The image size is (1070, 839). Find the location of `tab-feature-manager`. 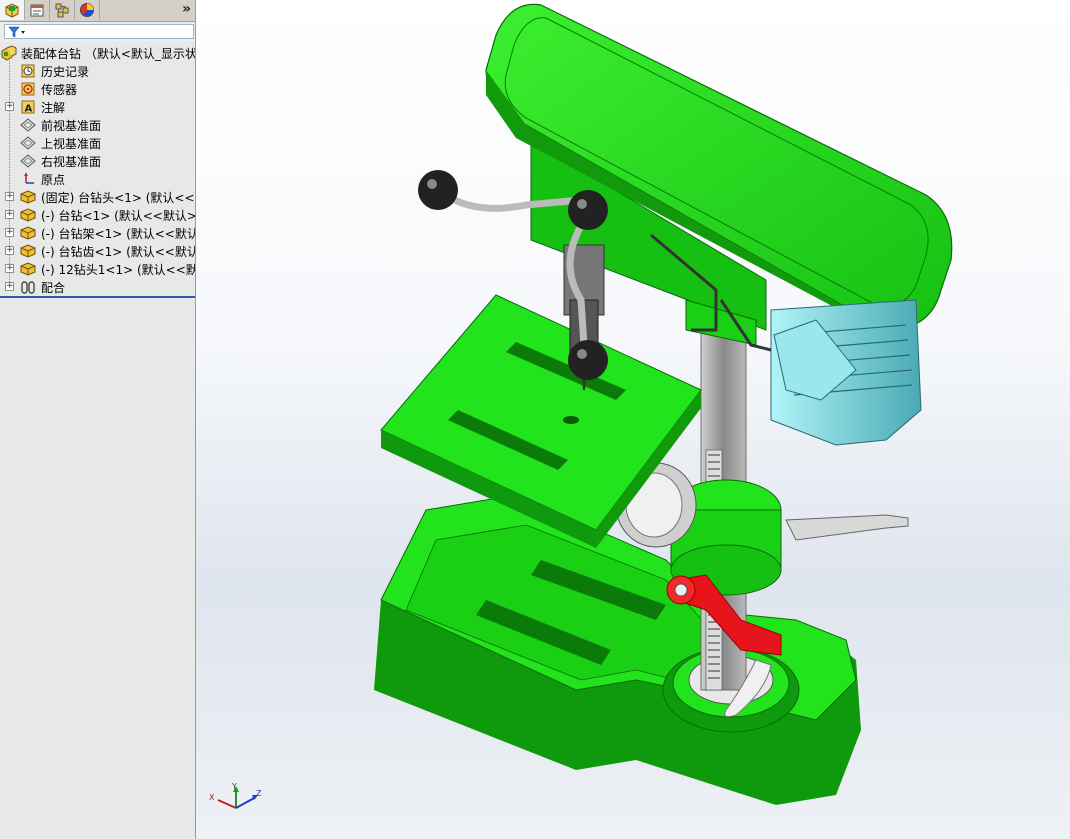

tab-feature-manager is located at coordinates (12, 10).